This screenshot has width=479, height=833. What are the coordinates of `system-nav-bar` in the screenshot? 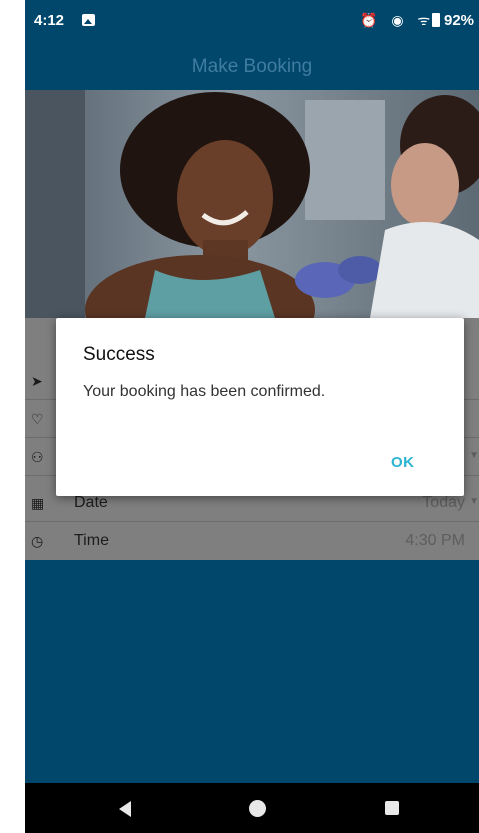 It's located at (252, 808).